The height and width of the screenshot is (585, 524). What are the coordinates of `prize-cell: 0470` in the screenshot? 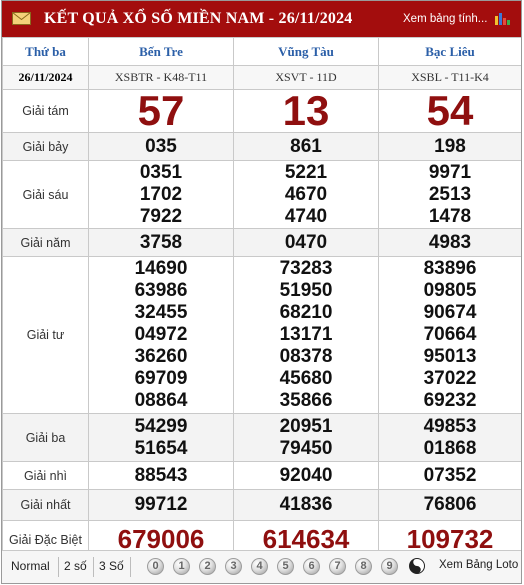 It's located at (306, 242).